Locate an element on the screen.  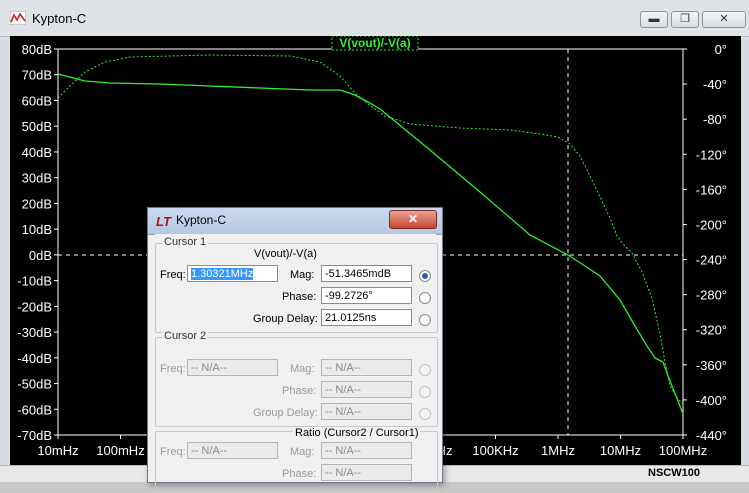
cursor2-mag-radio is located at coordinates (425, 370).